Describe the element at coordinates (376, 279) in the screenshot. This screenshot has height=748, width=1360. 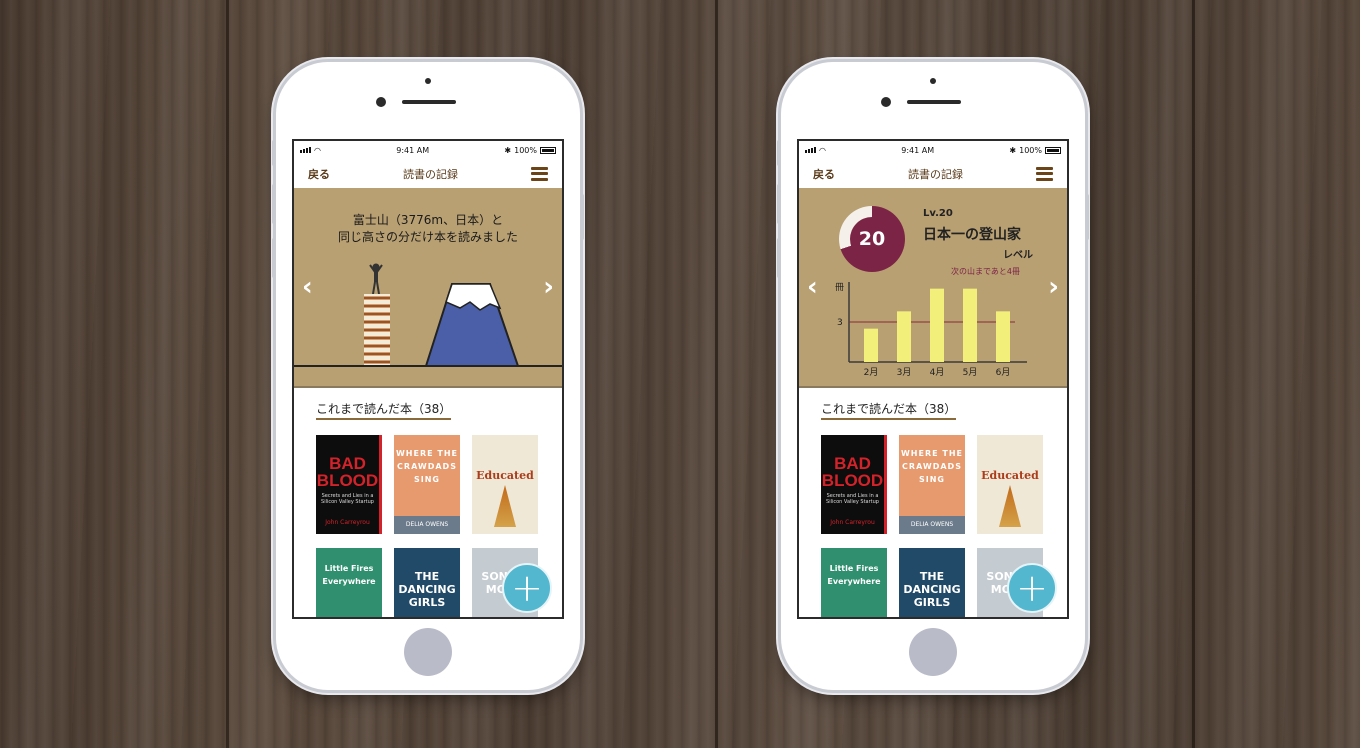
I see `person-icon` at that location.